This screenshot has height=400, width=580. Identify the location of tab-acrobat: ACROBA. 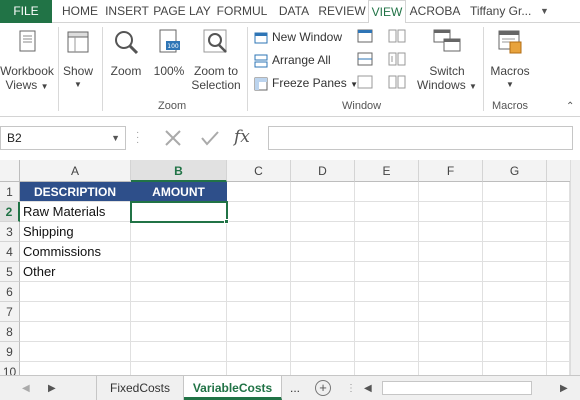
(435, 11).